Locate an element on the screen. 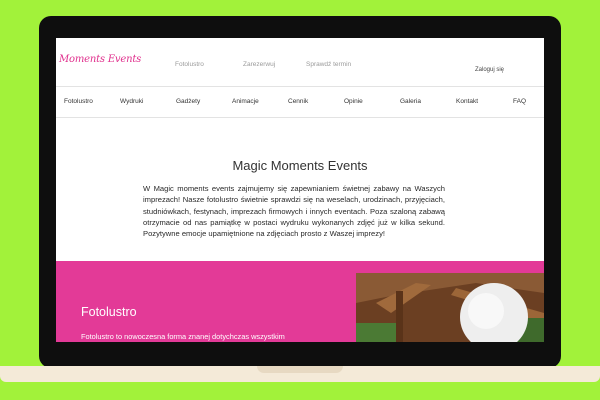 The image size is (600, 400). nav-item-kontakt: Kontakt is located at coordinates (467, 101).